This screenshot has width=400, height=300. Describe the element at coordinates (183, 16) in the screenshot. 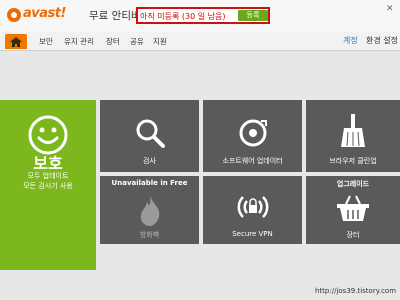

I see `registration-status-text: 아직 미등록 (30 일 남음)` at that location.